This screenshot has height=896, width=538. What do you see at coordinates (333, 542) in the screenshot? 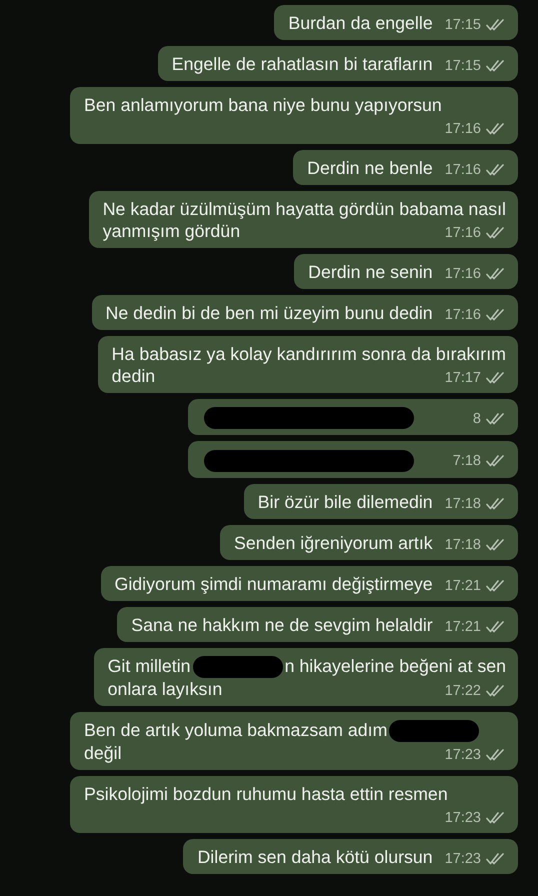
I see `message-text: Senden iğreniyorum artık` at bounding box center [333, 542].